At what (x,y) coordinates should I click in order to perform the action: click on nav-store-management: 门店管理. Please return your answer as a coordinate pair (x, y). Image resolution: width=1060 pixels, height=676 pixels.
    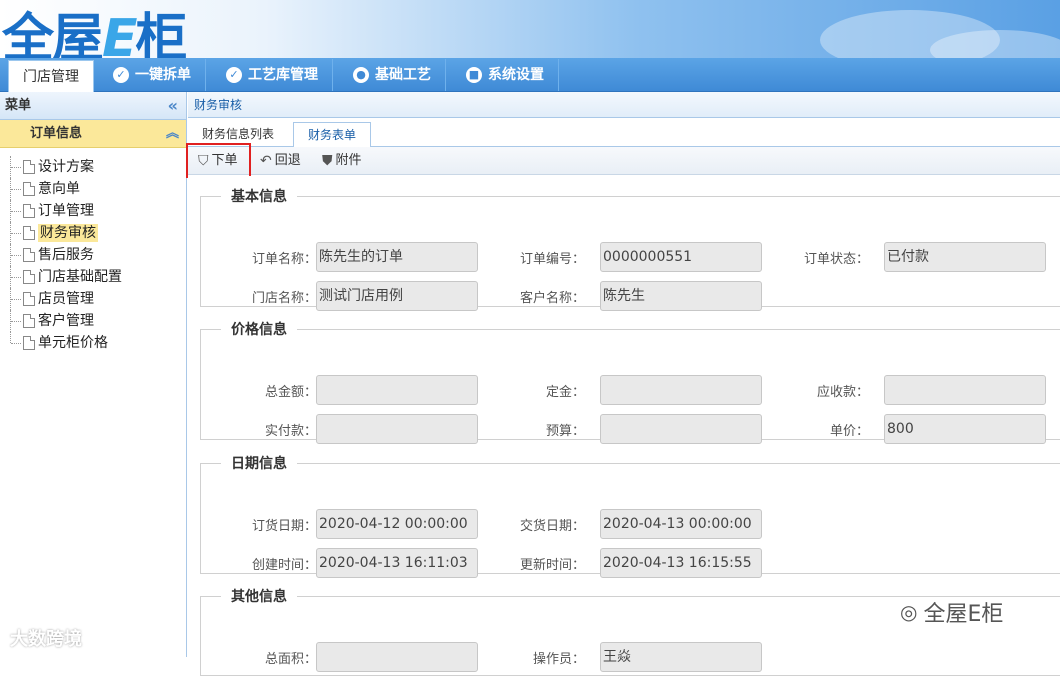
    Looking at the image, I should click on (51, 76).